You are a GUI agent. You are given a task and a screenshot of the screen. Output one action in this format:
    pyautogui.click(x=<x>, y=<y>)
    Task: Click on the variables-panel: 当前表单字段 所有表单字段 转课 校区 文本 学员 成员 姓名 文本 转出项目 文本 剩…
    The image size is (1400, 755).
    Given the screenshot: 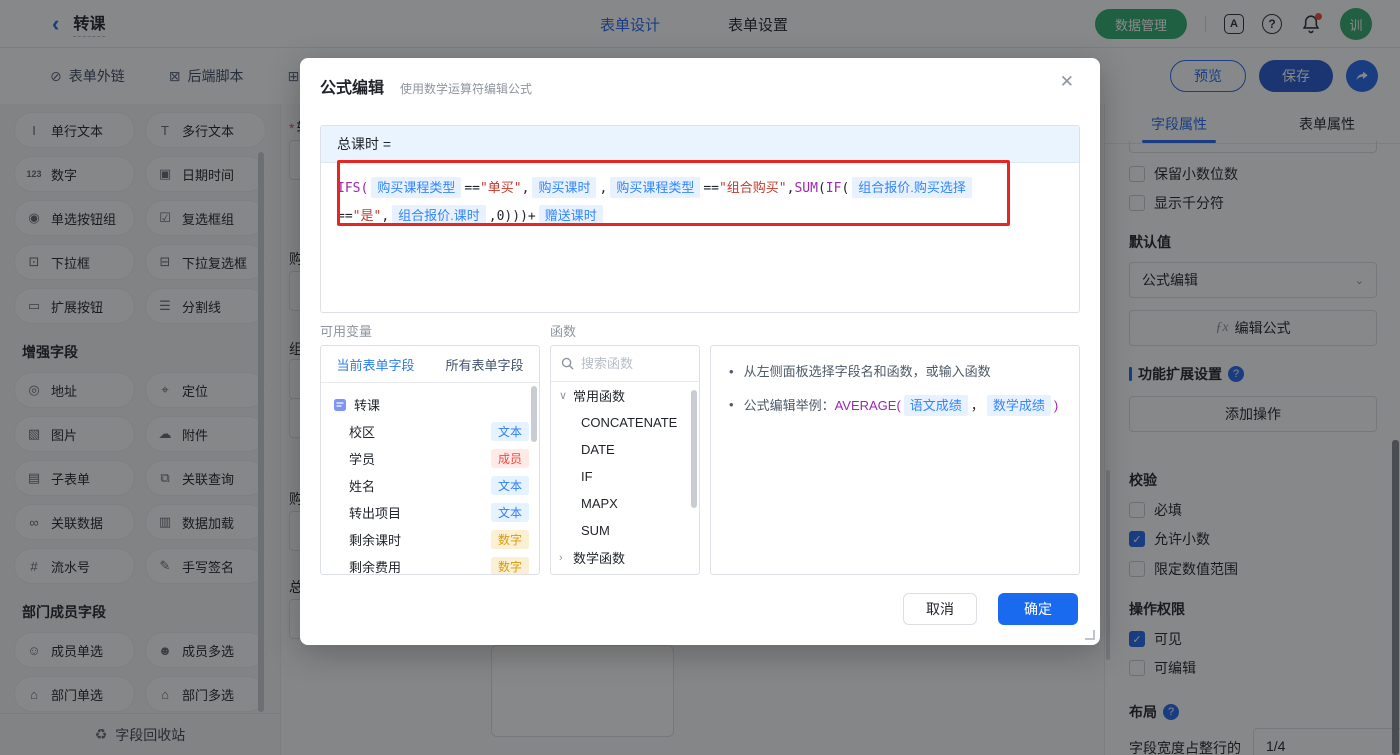 What is the action you would take?
    pyautogui.click(x=430, y=460)
    